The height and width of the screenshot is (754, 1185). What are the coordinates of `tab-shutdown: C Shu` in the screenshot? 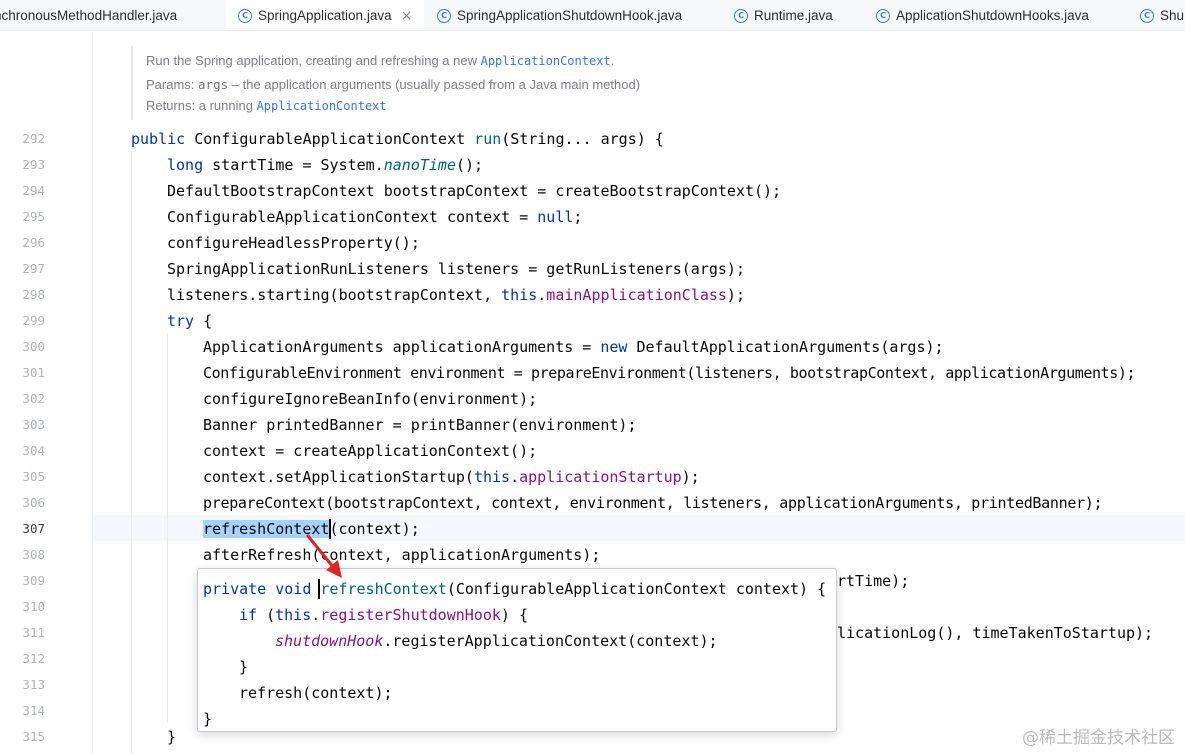 It's located at (1162, 15).